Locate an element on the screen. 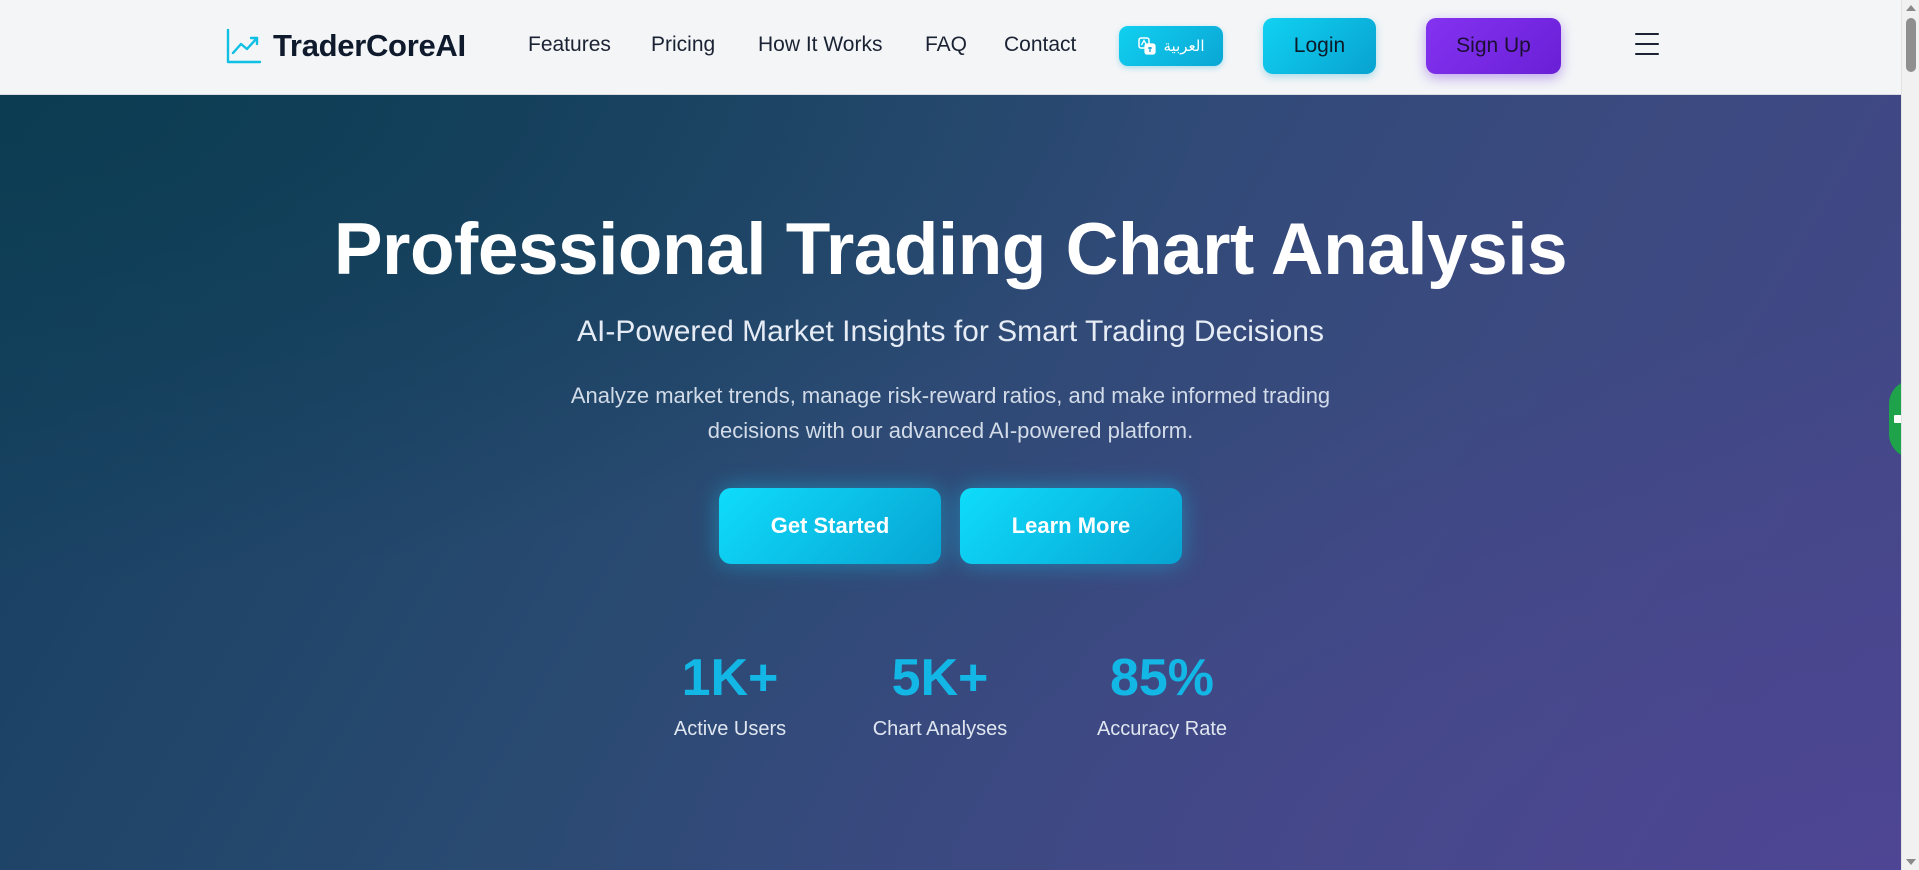 Image resolution: width=1919 pixels, height=870 pixels. nav-link-pricing: Pricing is located at coordinates (683, 45).